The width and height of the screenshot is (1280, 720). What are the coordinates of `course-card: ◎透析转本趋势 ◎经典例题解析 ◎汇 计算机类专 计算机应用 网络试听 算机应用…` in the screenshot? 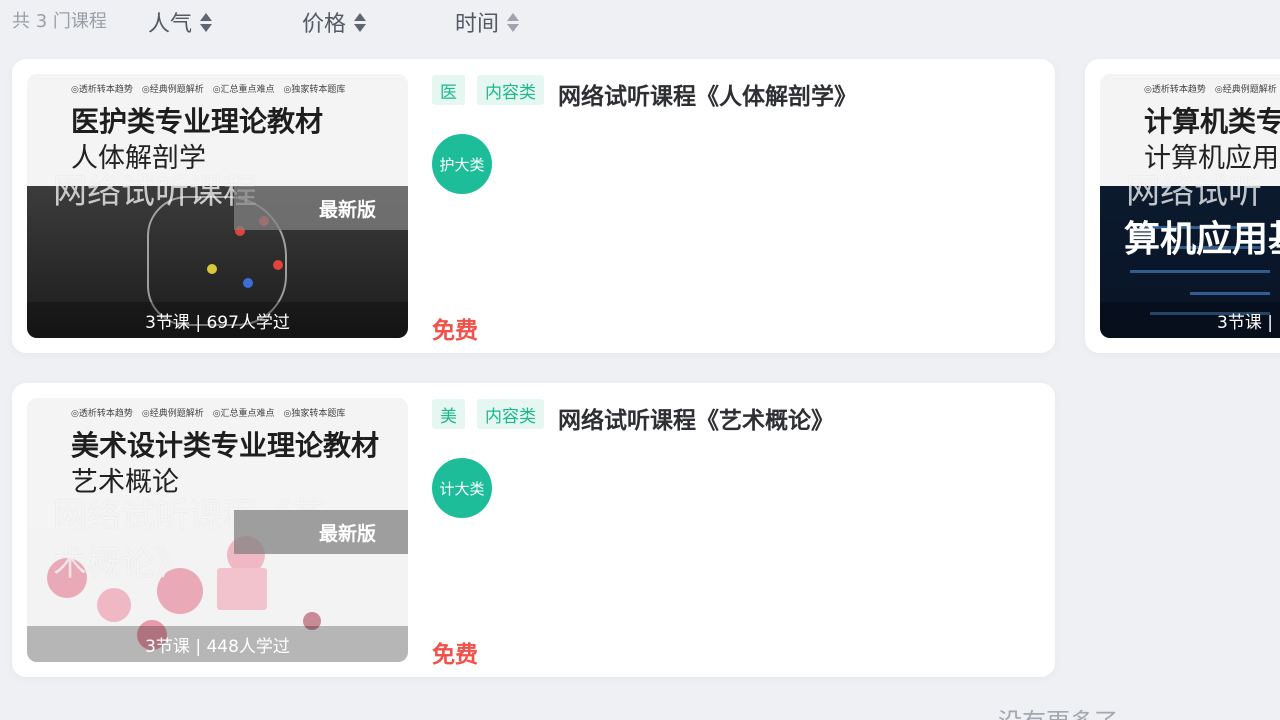 It's located at (1182, 206).